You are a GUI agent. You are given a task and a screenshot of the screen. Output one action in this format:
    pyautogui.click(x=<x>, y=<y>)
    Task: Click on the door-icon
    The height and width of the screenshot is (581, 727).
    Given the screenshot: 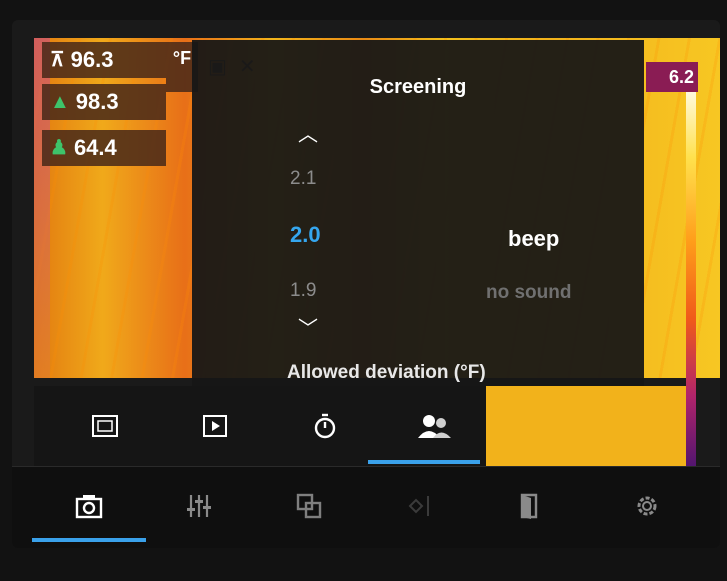 What is the action you would take?
    pyautogui.click(x=529, y=506)
    